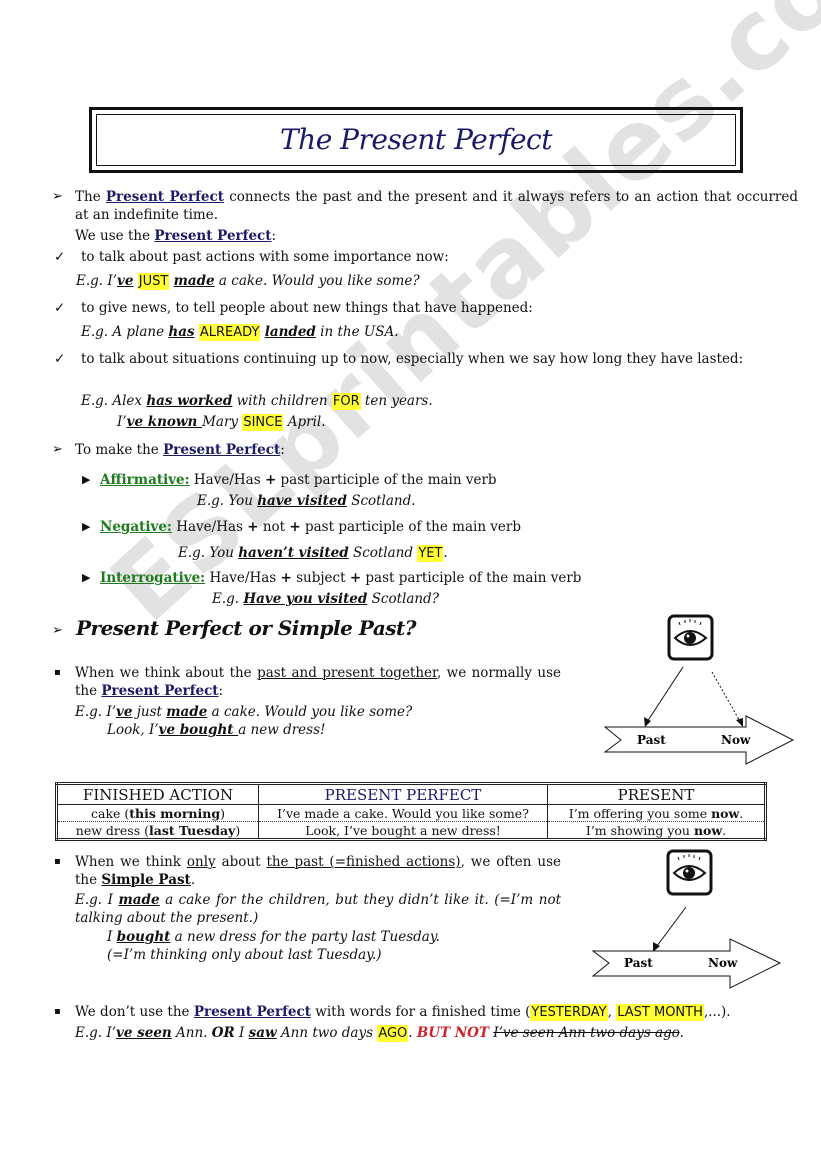 The image size is (821, 1169). I want to click on pp-example-2: Look, I’ve bought a new dress!, so click(216, 730).